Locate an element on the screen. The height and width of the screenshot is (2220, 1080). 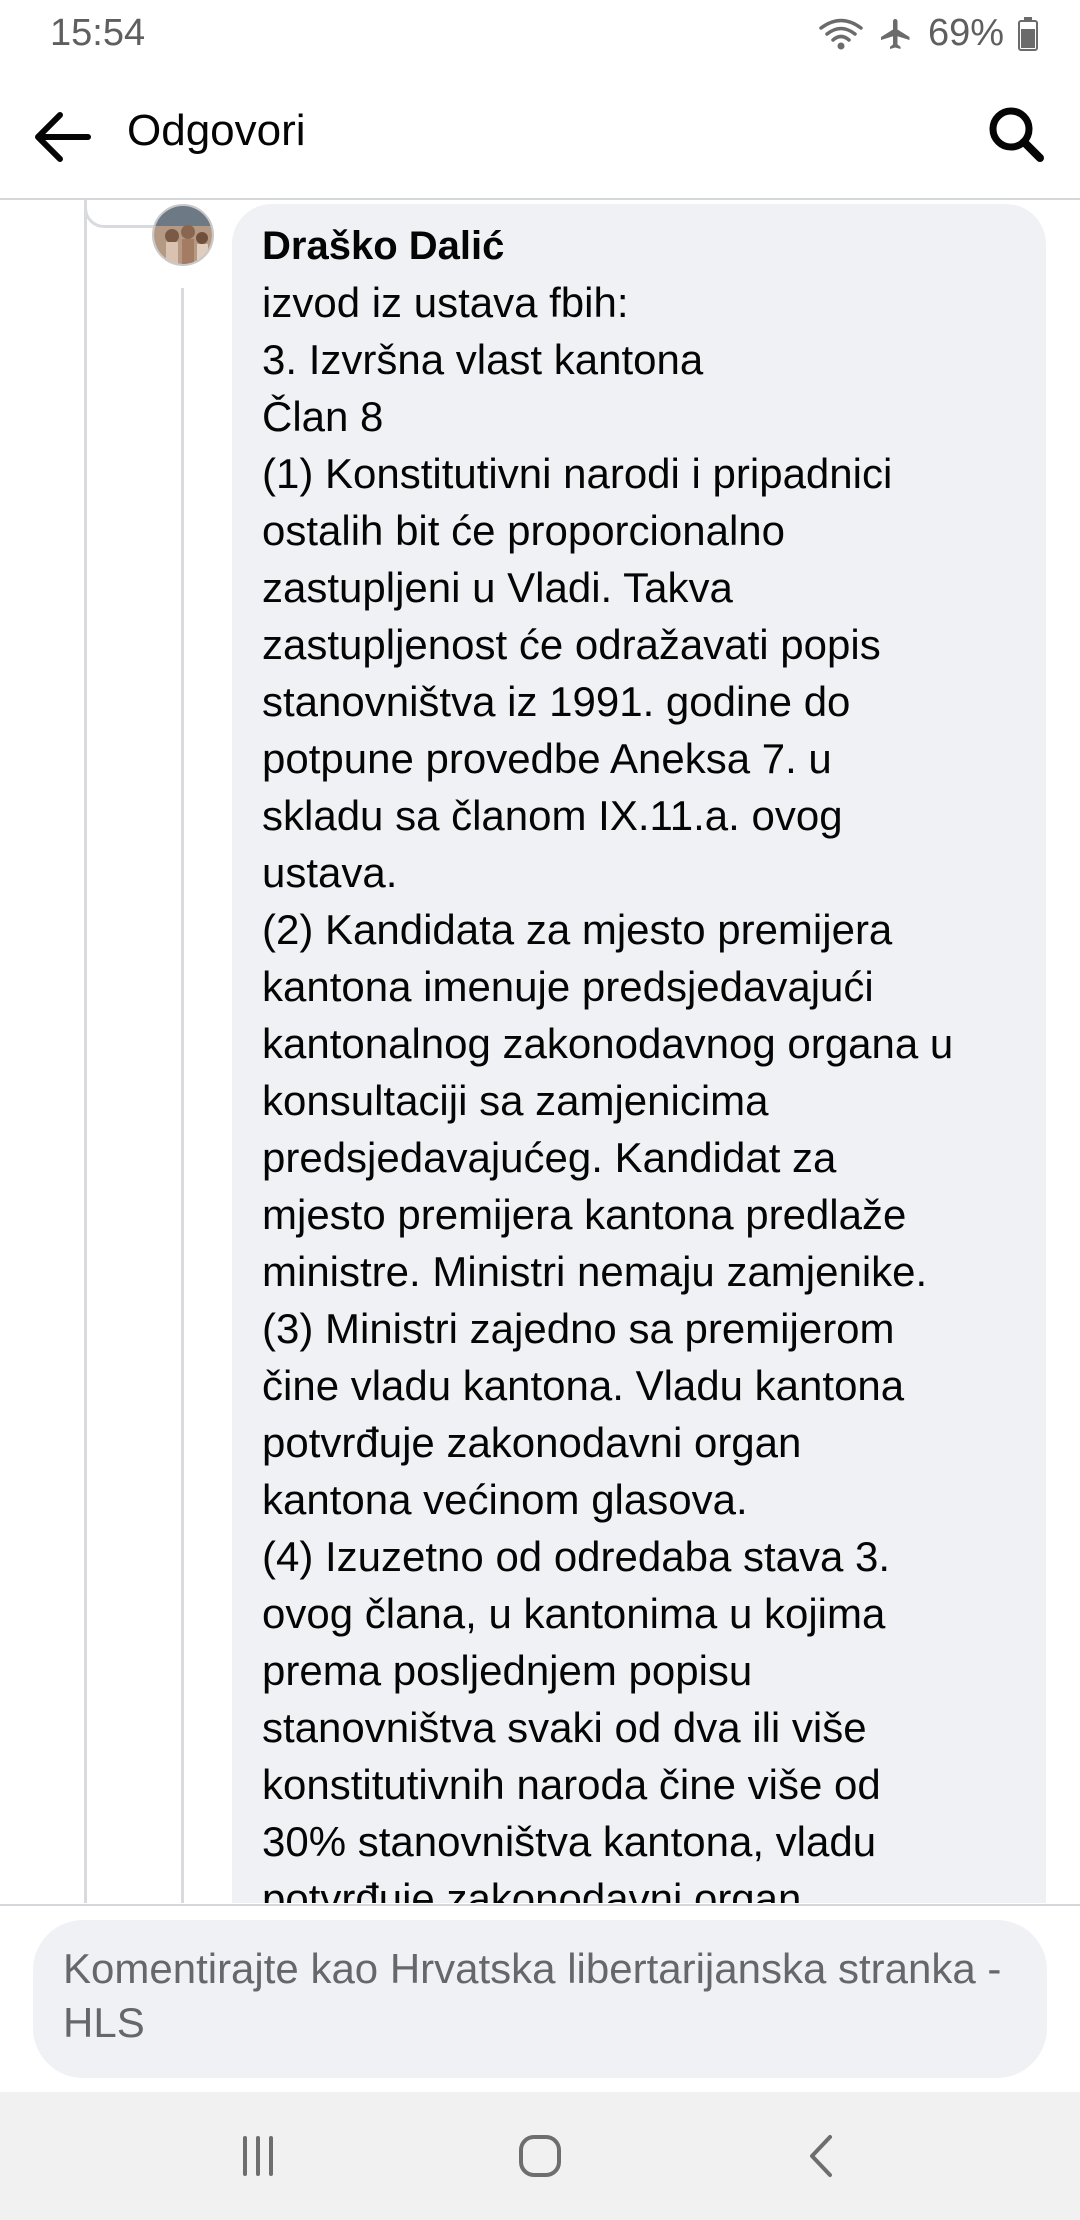
comment-author: Draško Dalić is located at coordinates (644, 246).